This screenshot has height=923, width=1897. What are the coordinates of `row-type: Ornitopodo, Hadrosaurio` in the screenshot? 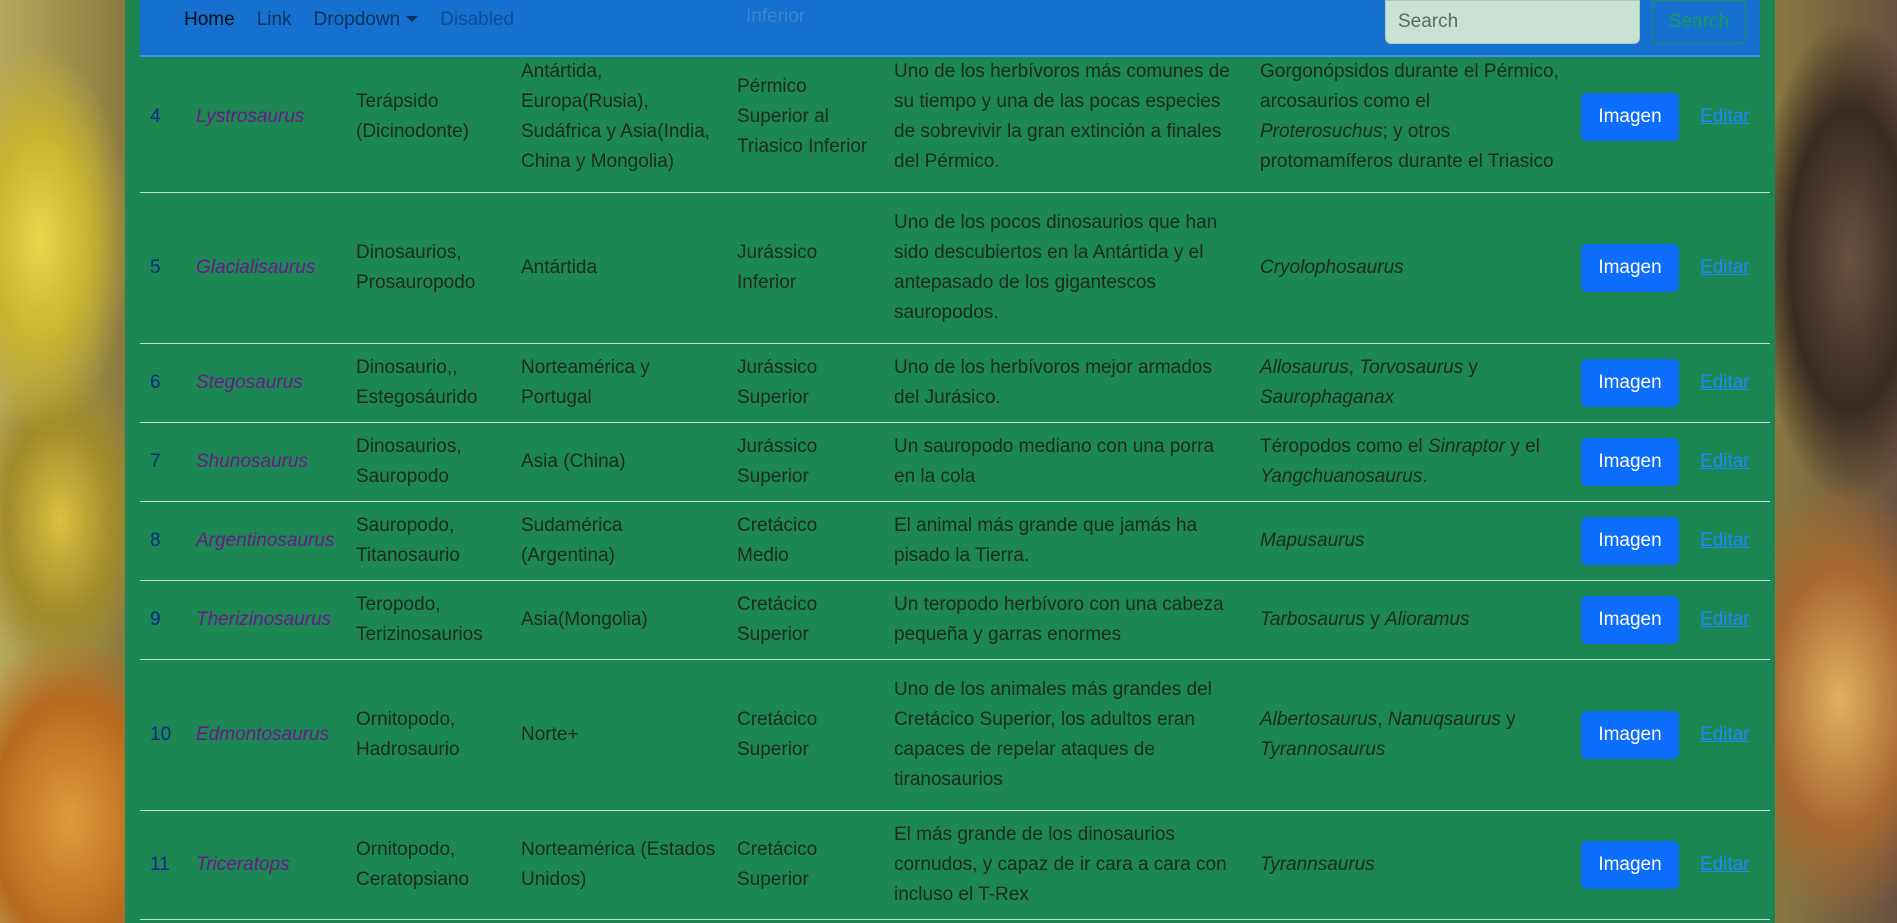 It's located at (428, 735).